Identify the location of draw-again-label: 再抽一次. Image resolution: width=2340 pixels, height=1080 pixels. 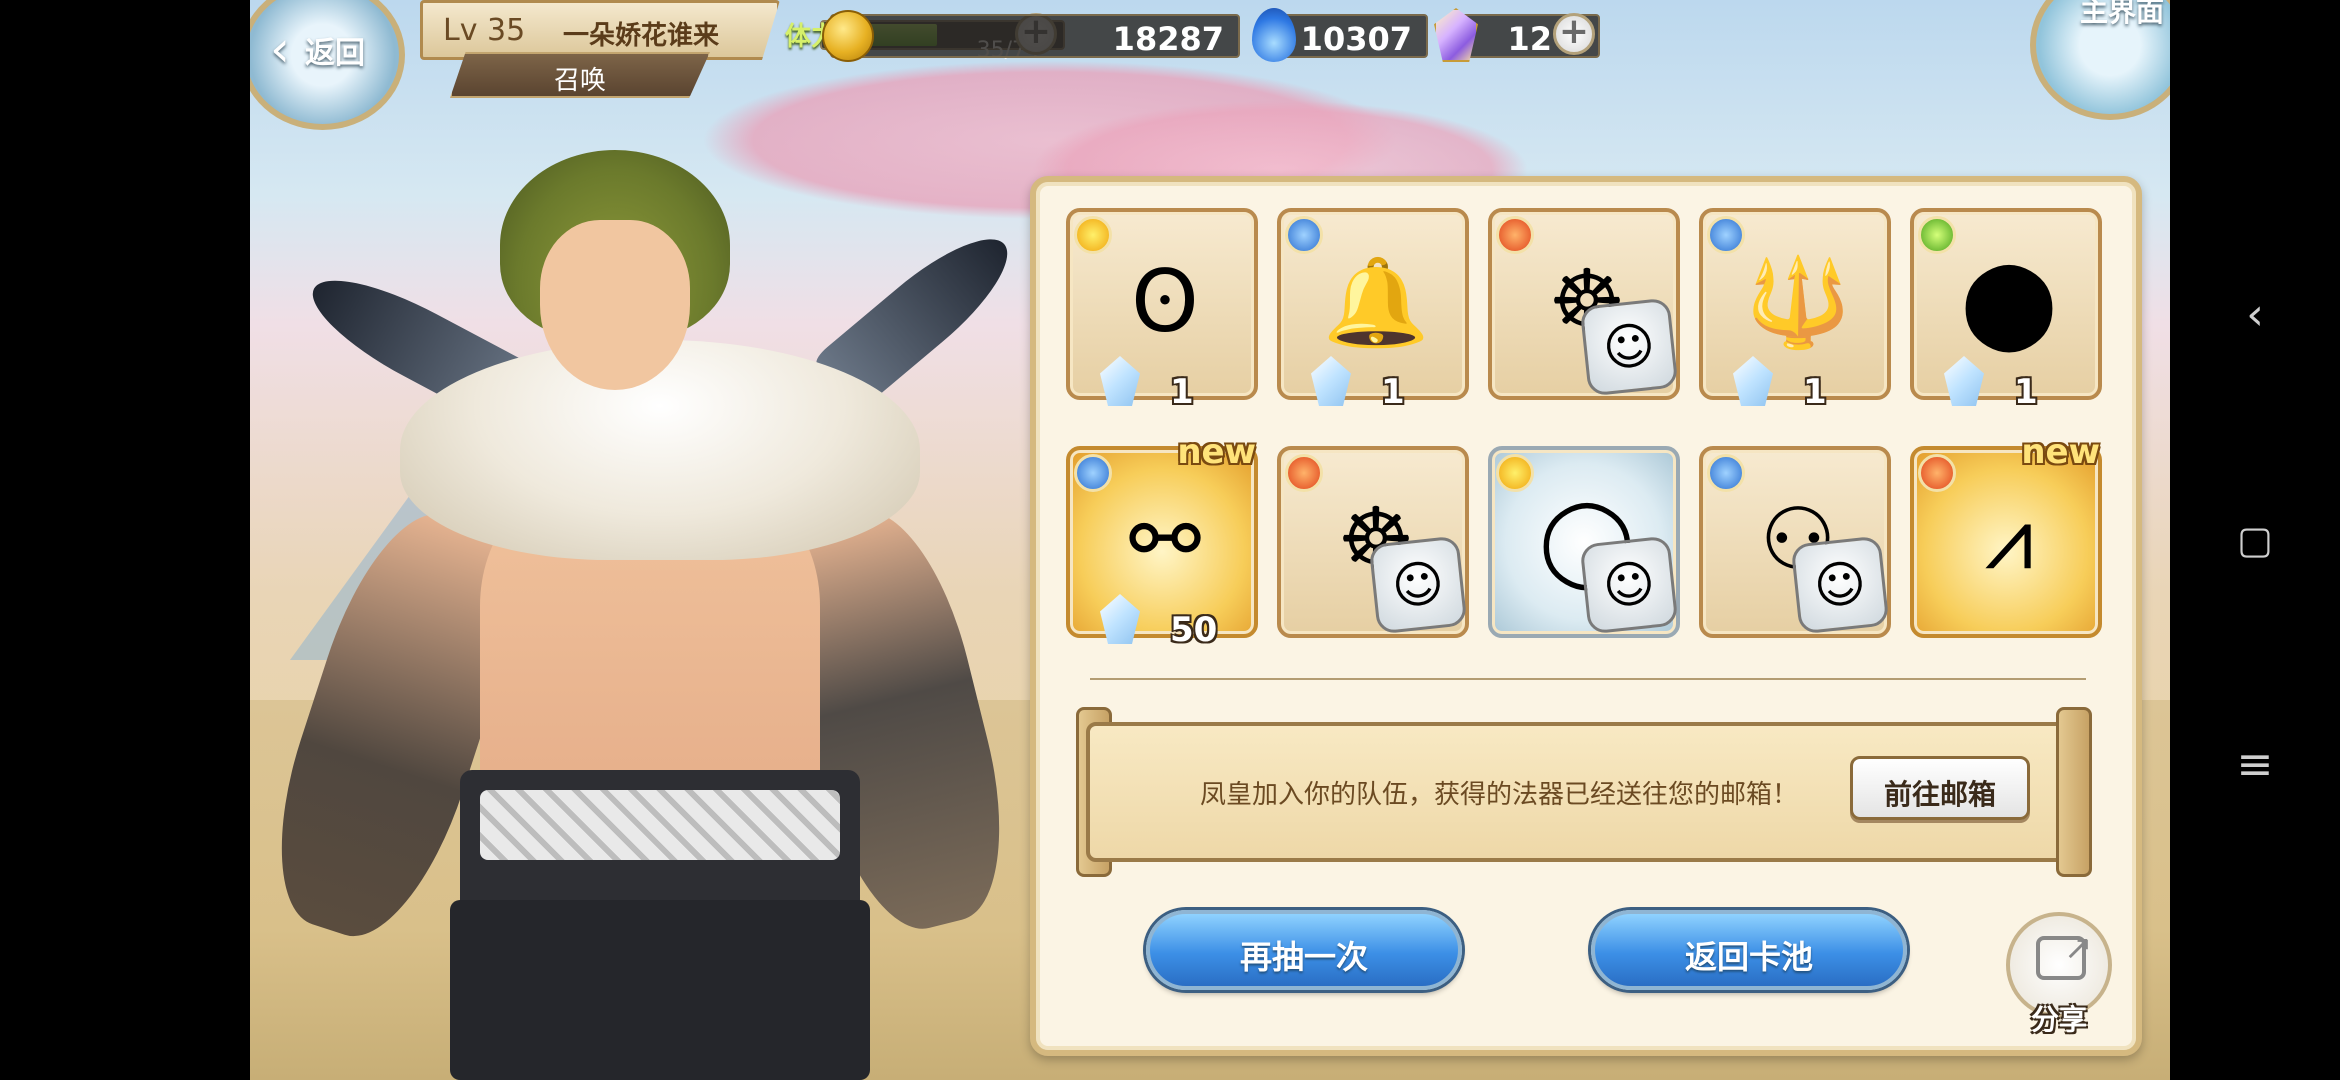
(1303, 957).